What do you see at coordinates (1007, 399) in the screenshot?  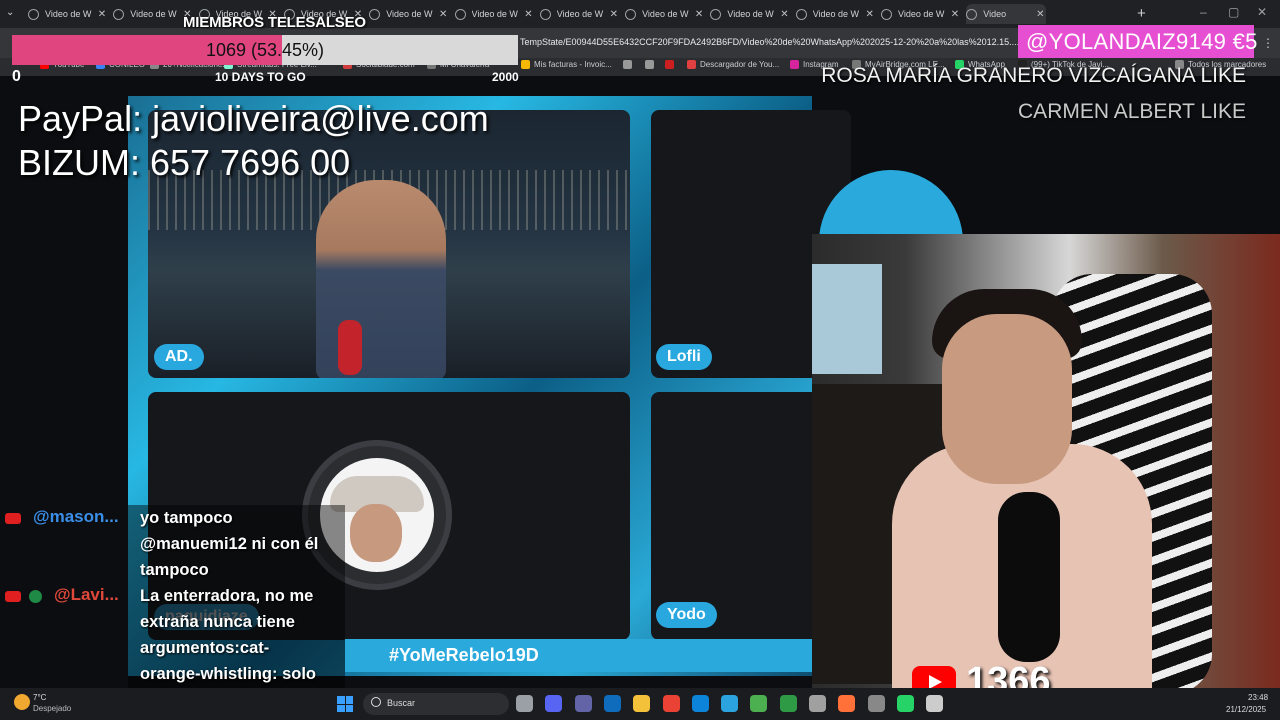 I see `streamer-face` at bounding box center [1007, 399].